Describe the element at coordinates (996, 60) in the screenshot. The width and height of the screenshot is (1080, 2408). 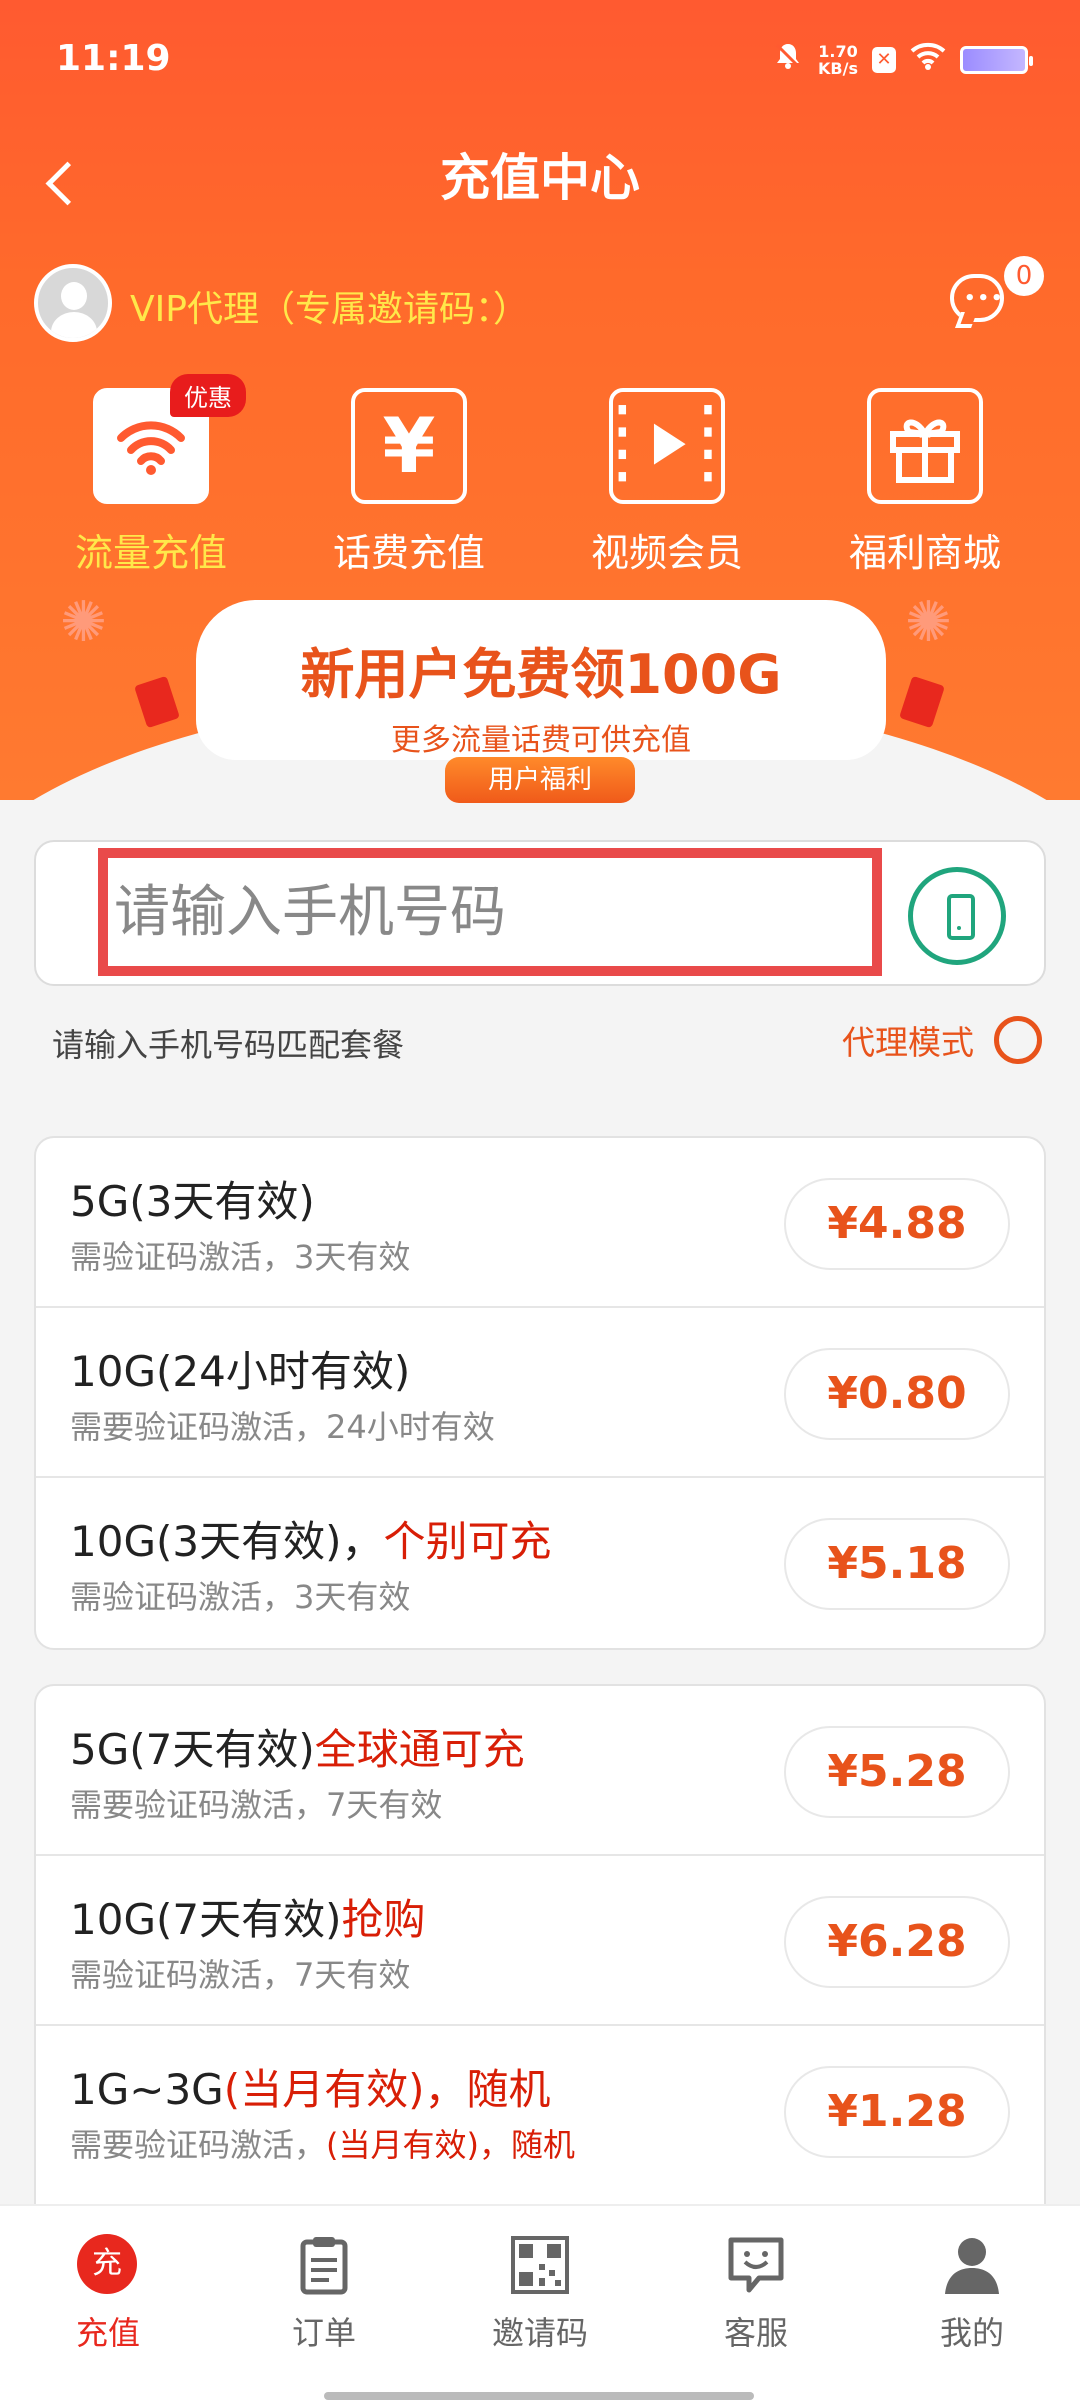
I see `battery-icon` at that location.